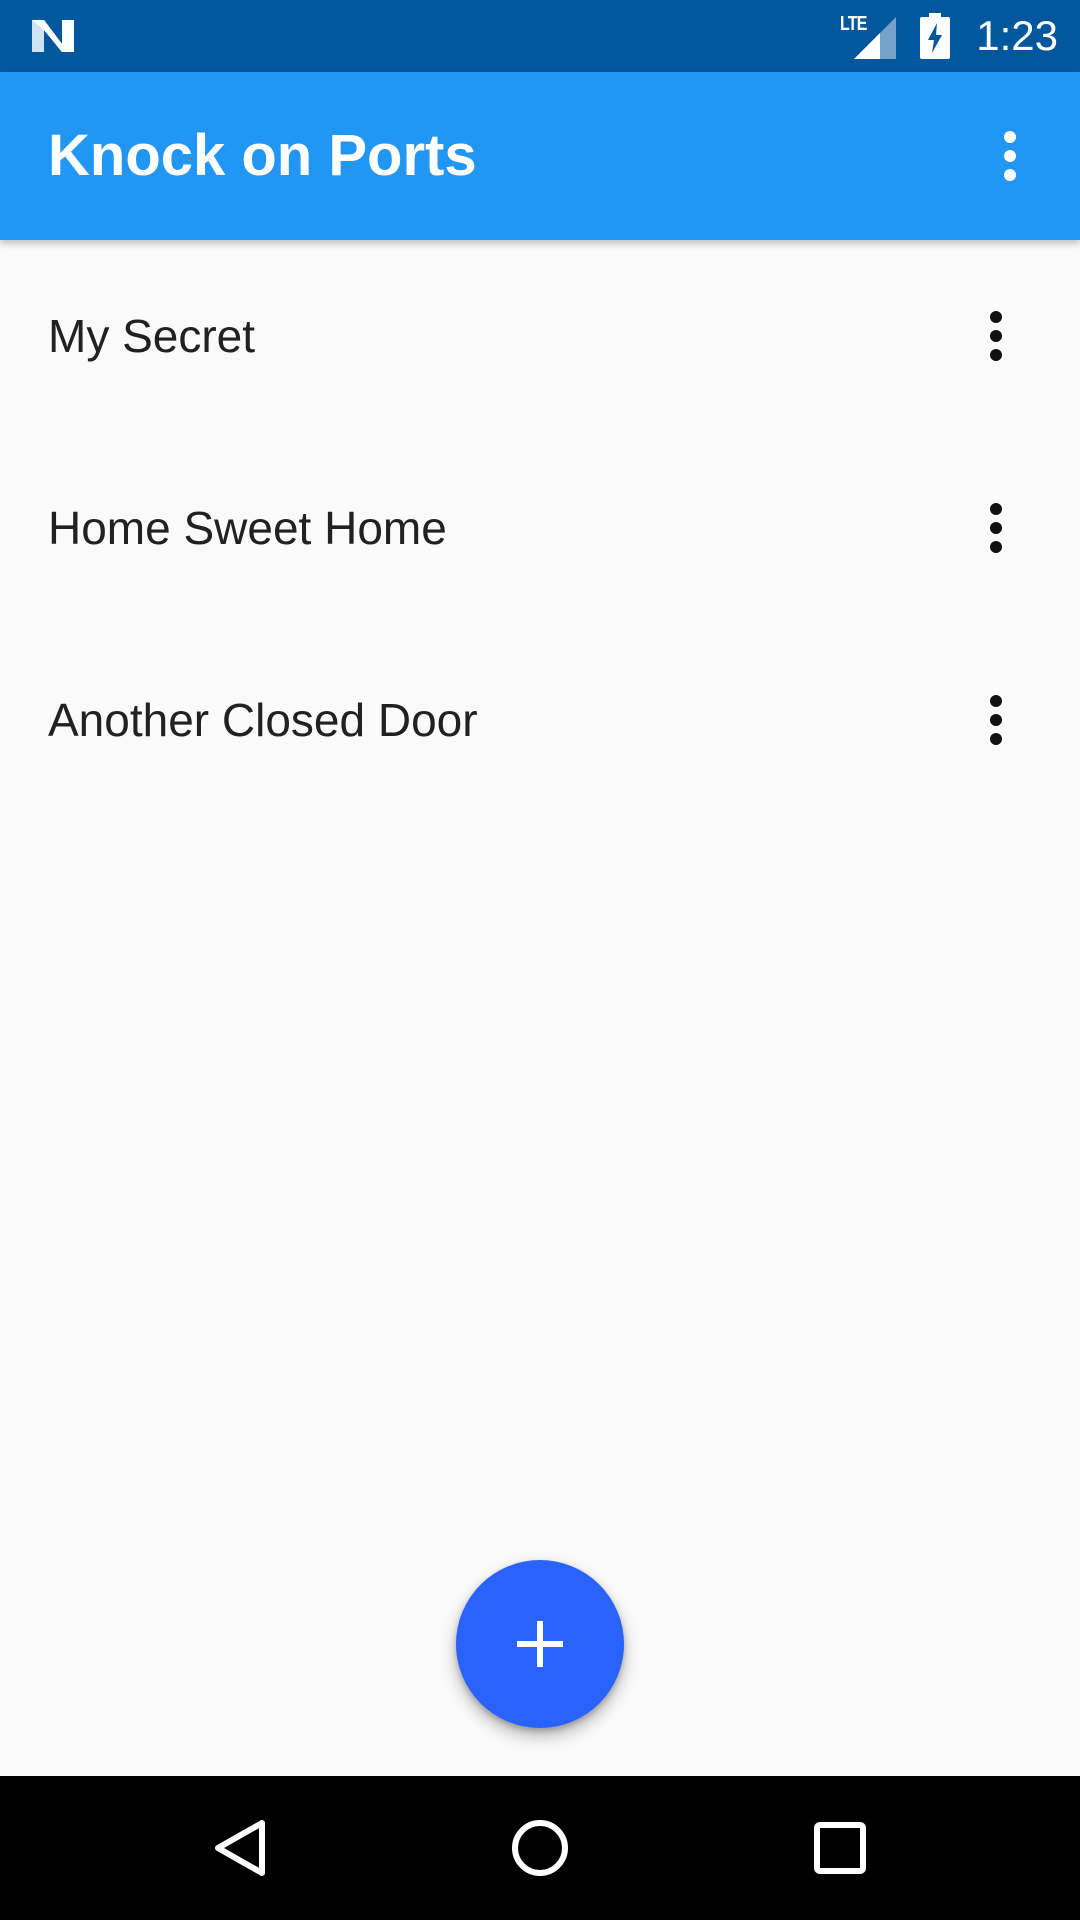 This screenshot has height=1920, width=1080. Describe the element at coordinates (540, 36) in the screenshot. I see `status-bar: LTE 1:23` at that location.